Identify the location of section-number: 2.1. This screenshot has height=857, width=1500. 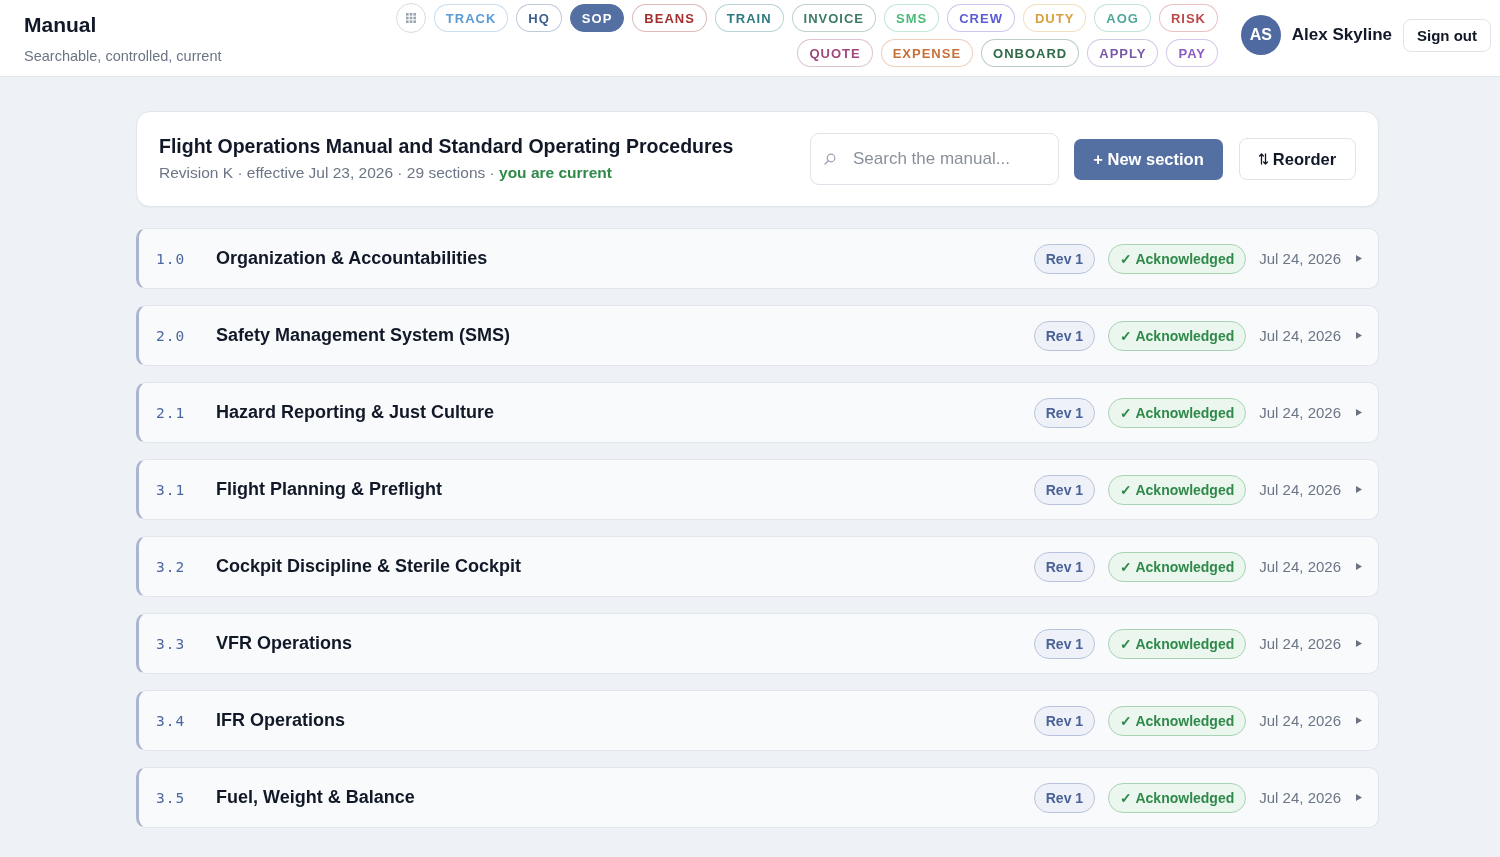
(171, 412).